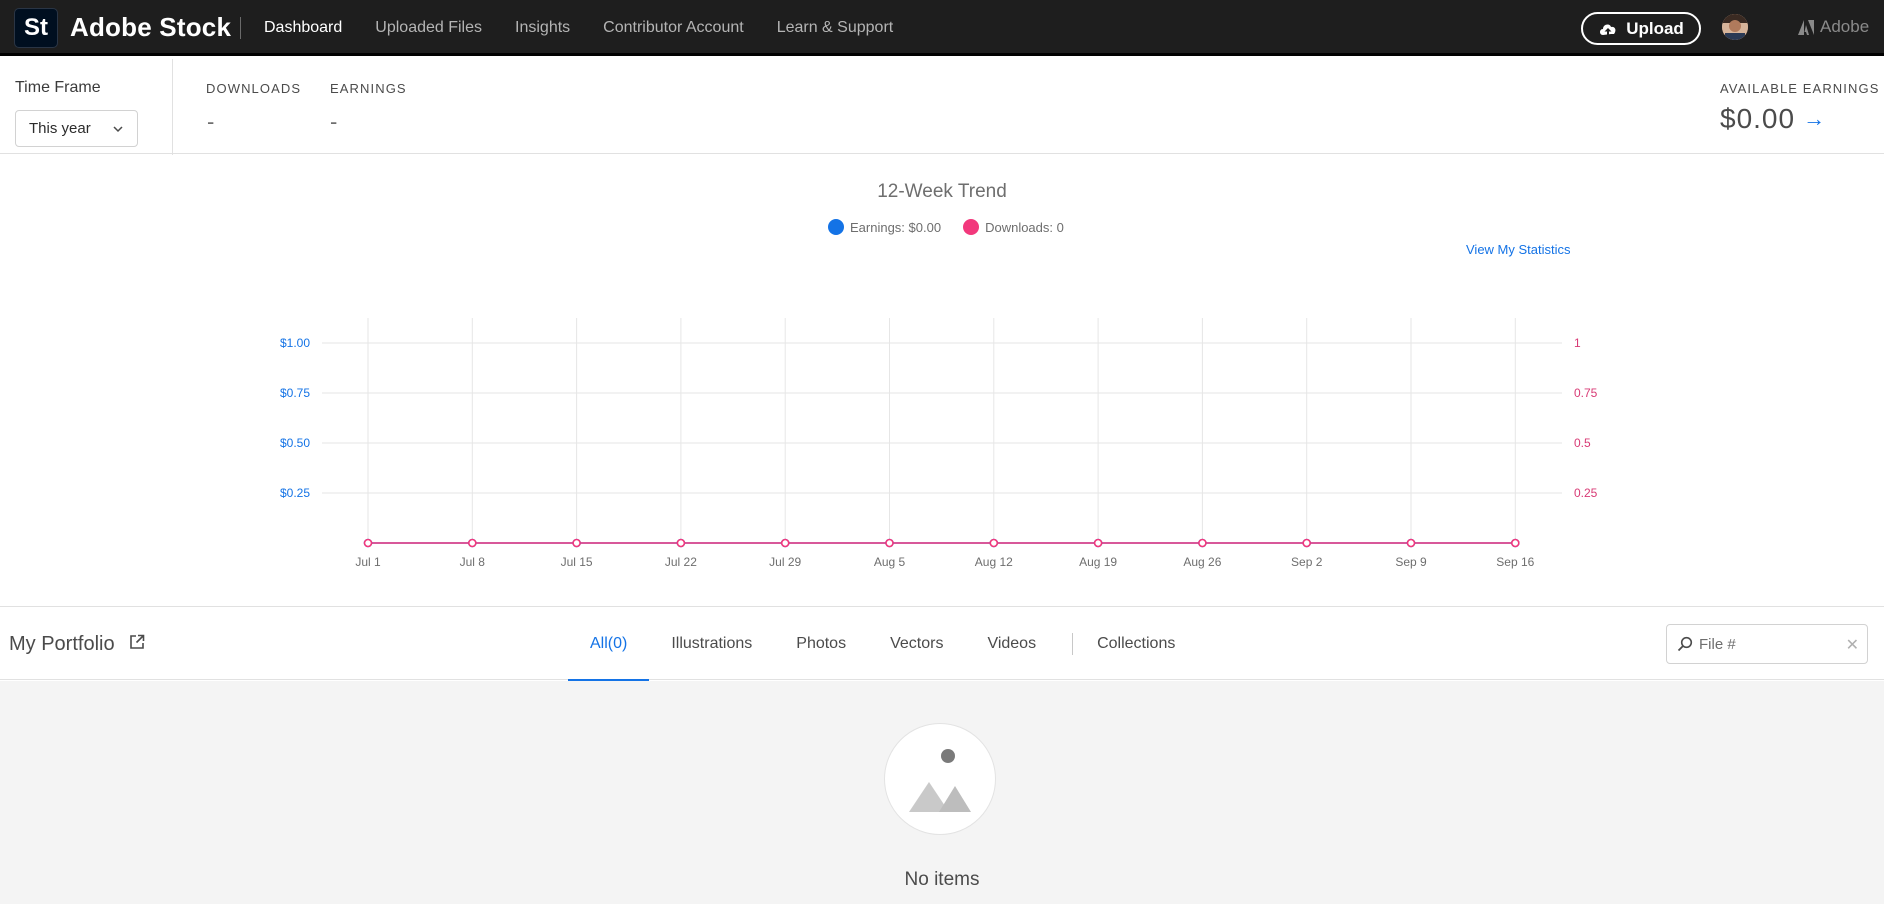  What do you see at coordinates (1586, 493) in the screenshot?
I see `right-axis-tick-label: 0.25` at bounding box center [1586, 493].